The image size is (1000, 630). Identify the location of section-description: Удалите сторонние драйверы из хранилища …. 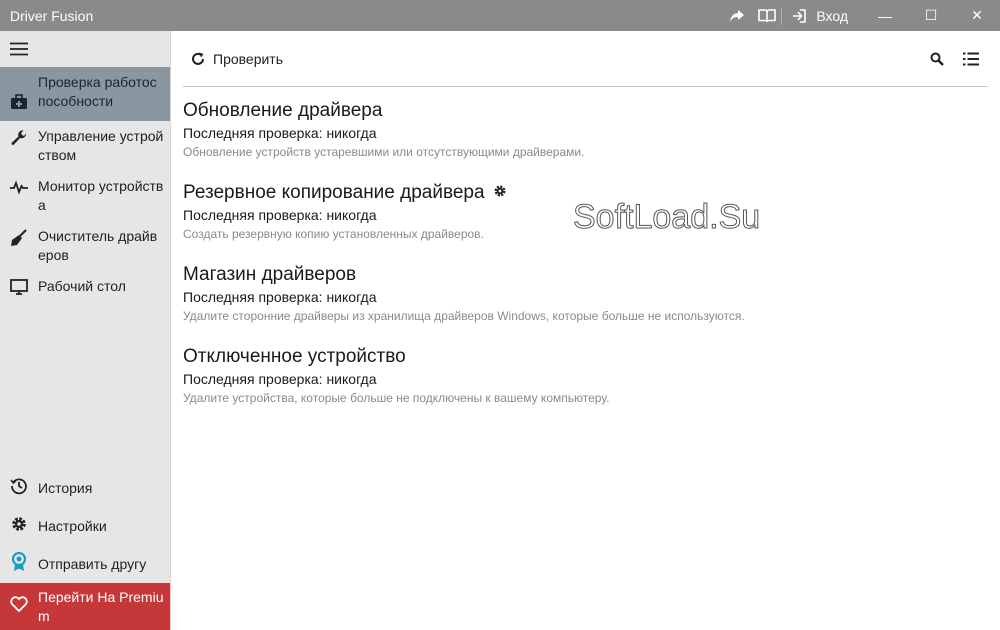
(464, 316).